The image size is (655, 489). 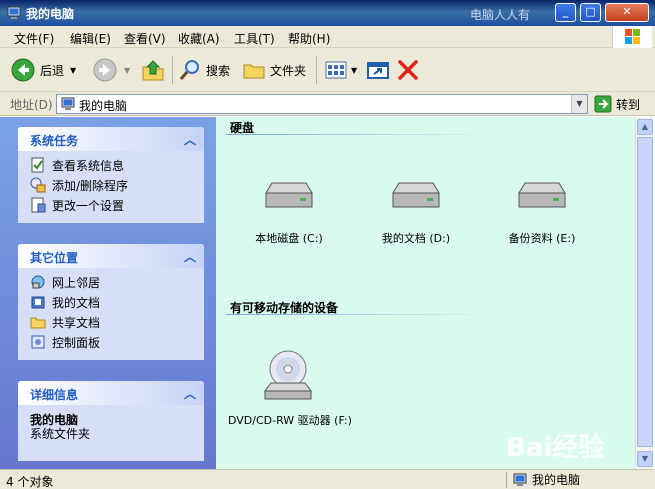 What do you see at coordinates (204, 70) in the screenshot?
I see `search-button: 搜索` at bounding box center [204, 70].